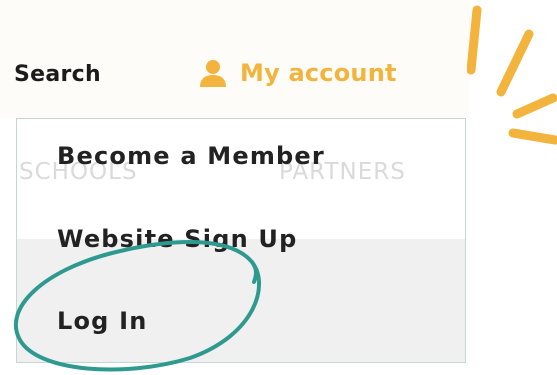  I want to click on my-account-label: My account, so click(318, 73).